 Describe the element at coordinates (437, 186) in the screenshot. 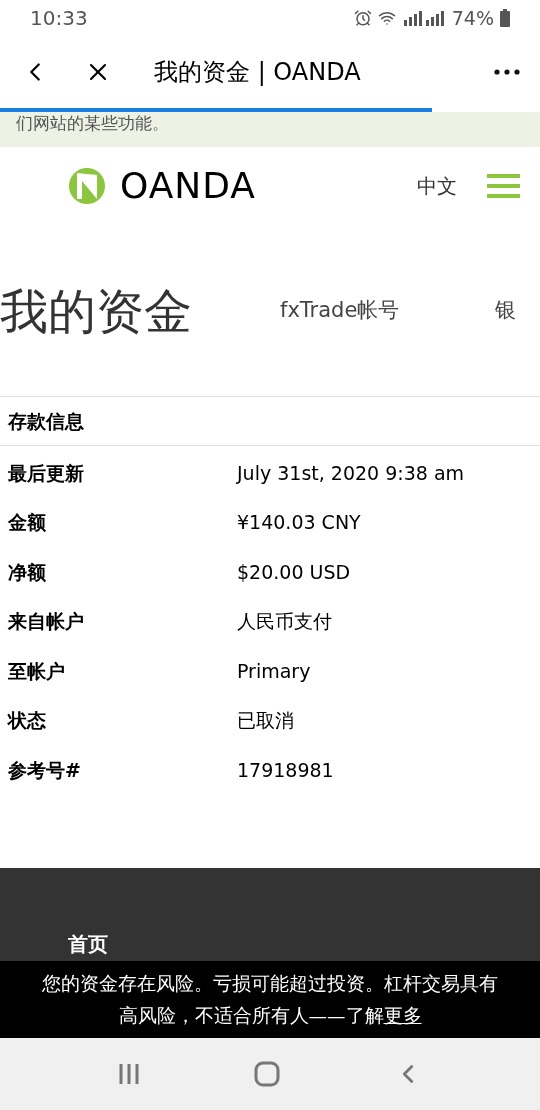

I see `language-link: 中文` at that location.